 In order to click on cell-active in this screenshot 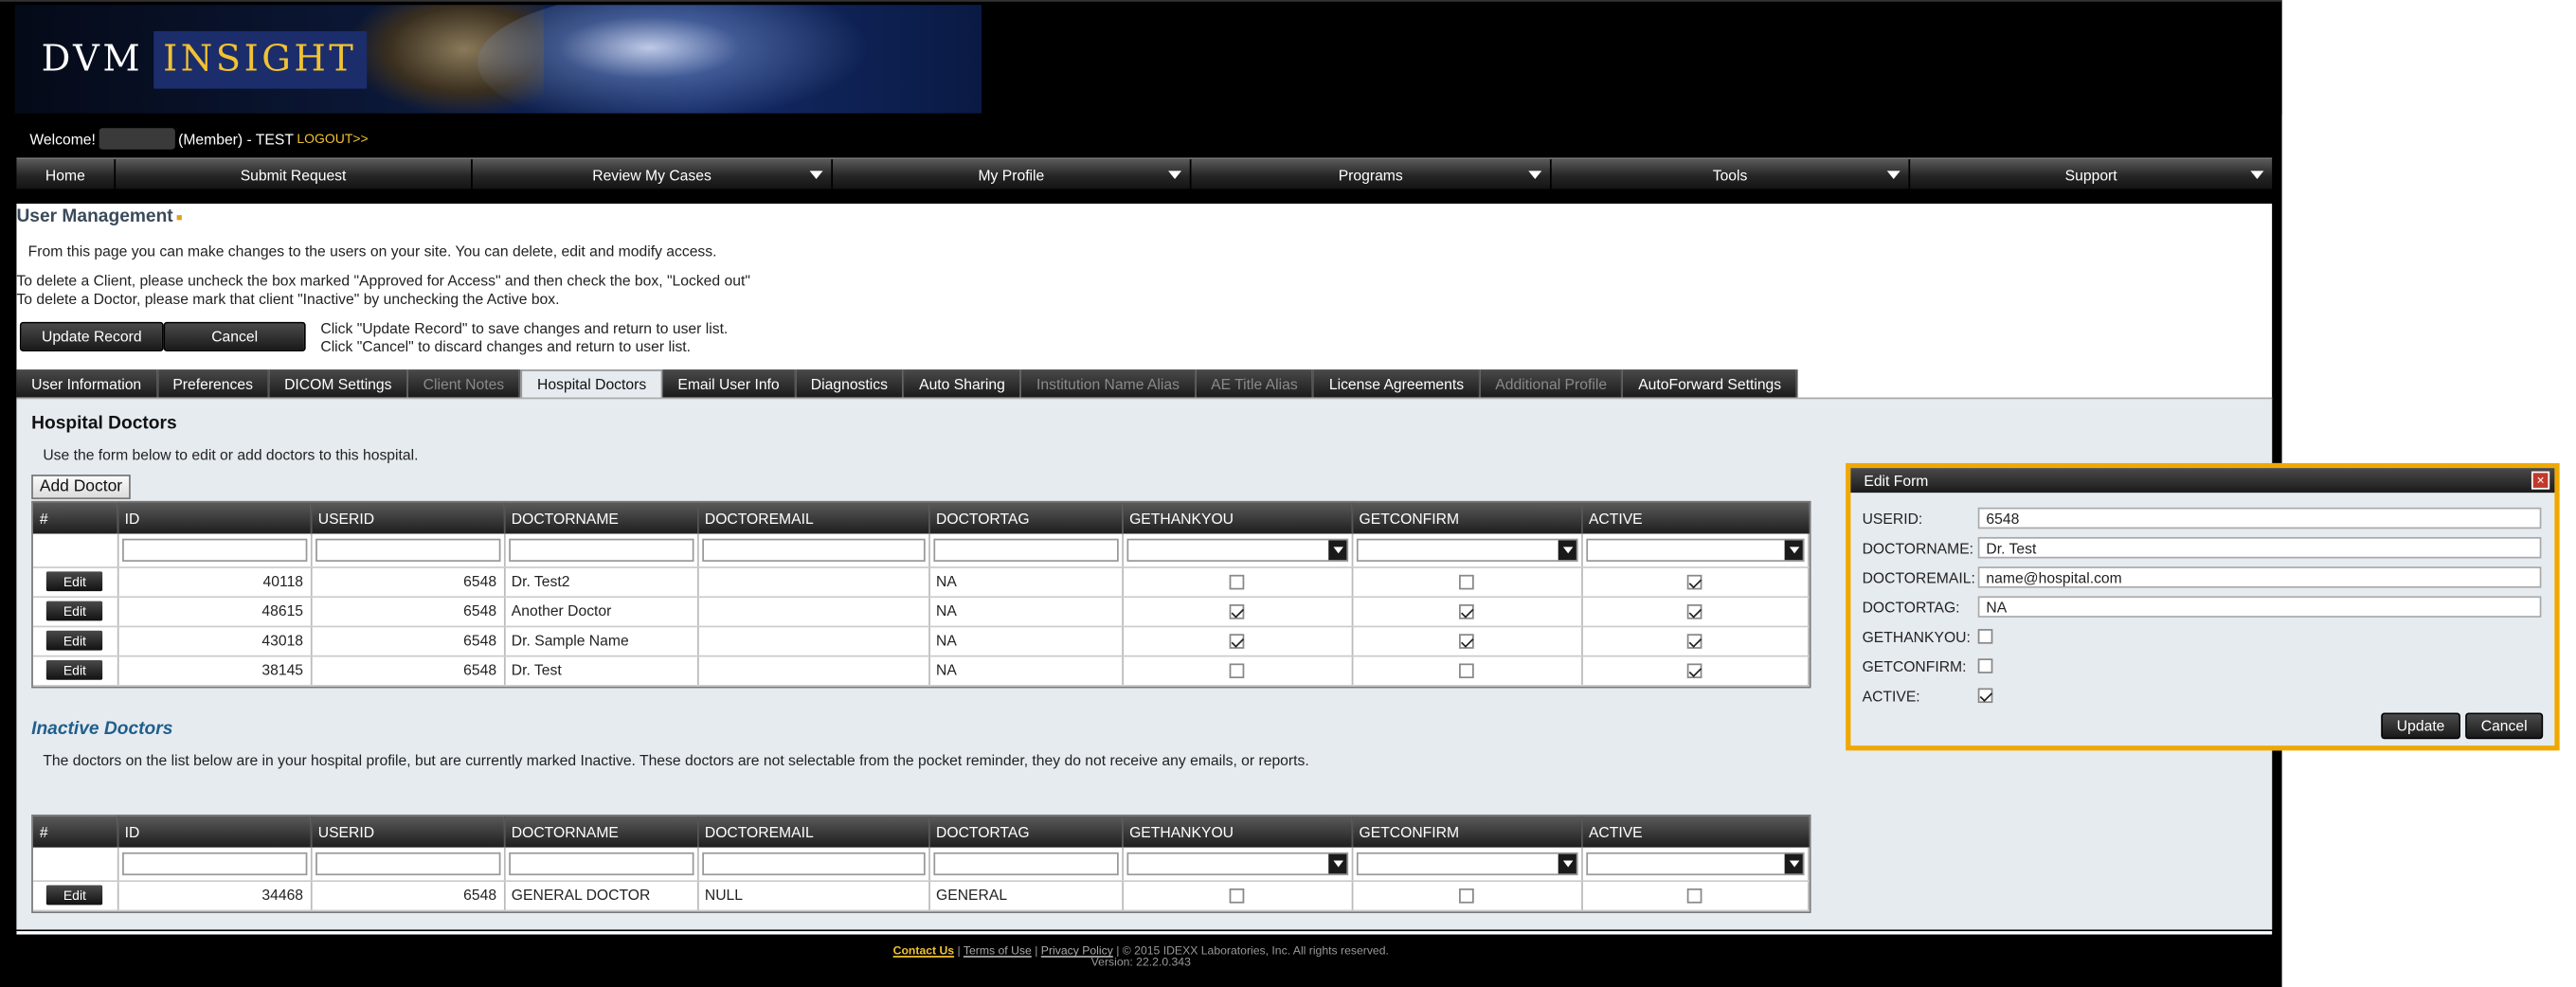, I will do `click(1695, 895)`.